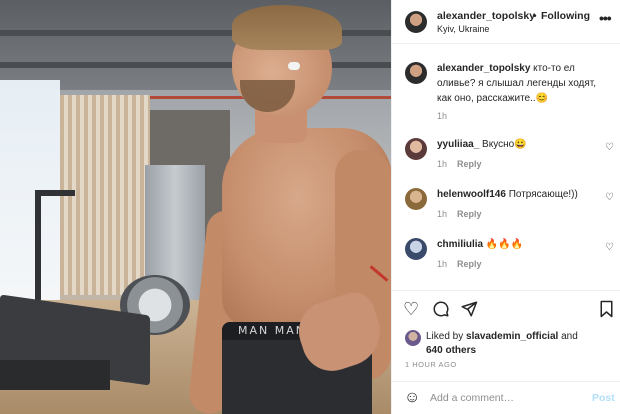 The height and width of the screenshot is (414, 620). Describe the element at coordinates (463, 29) in the screenshot. I see `location-link: Kyiv, Ukraine` at that location.